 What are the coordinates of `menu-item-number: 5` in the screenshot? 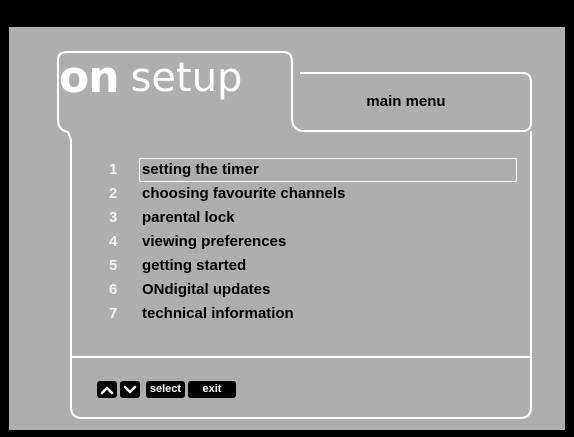 It's located at (113, 265).